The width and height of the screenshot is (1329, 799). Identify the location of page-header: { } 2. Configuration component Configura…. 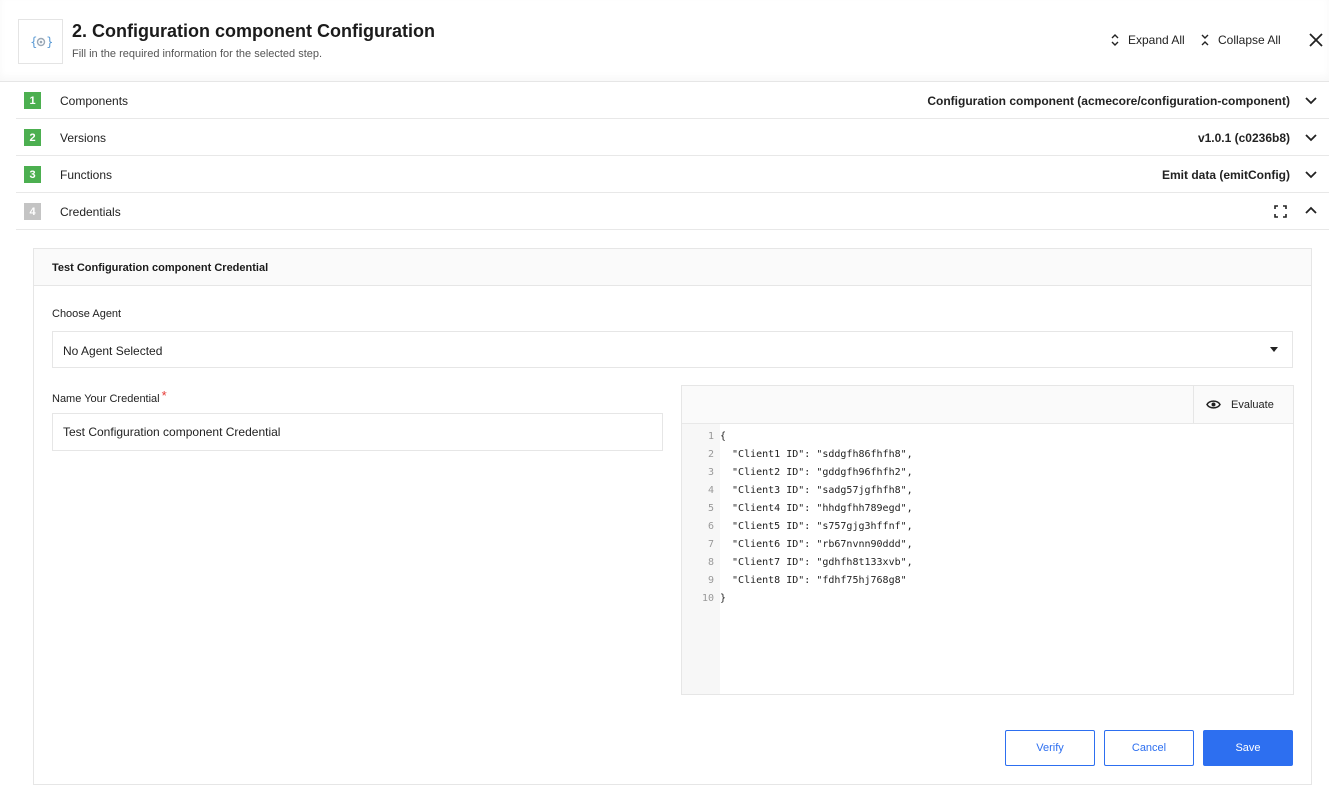
(664, 41).